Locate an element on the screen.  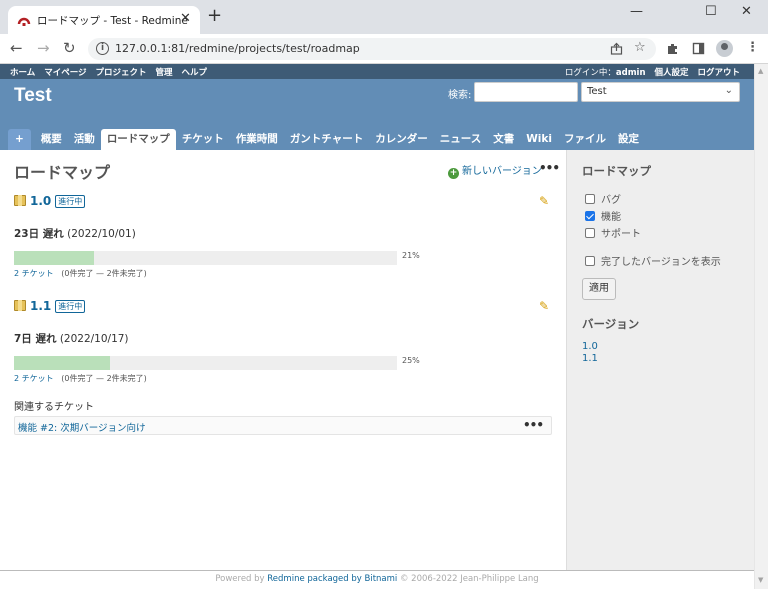
project-jump-value: Test is located at coordinates (597, 91).